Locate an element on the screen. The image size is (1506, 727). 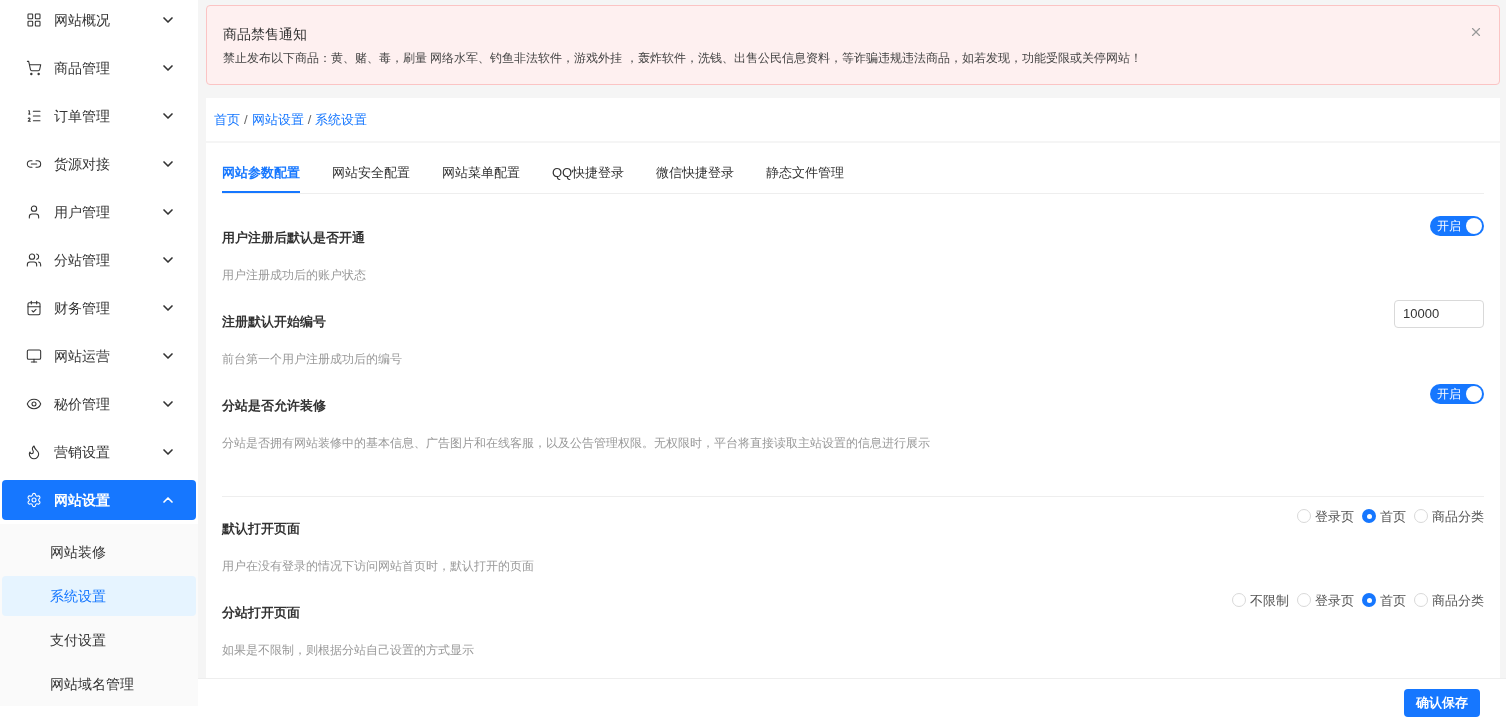
submenu-item: 网站域名管理 is located at coordinates (99, 684).